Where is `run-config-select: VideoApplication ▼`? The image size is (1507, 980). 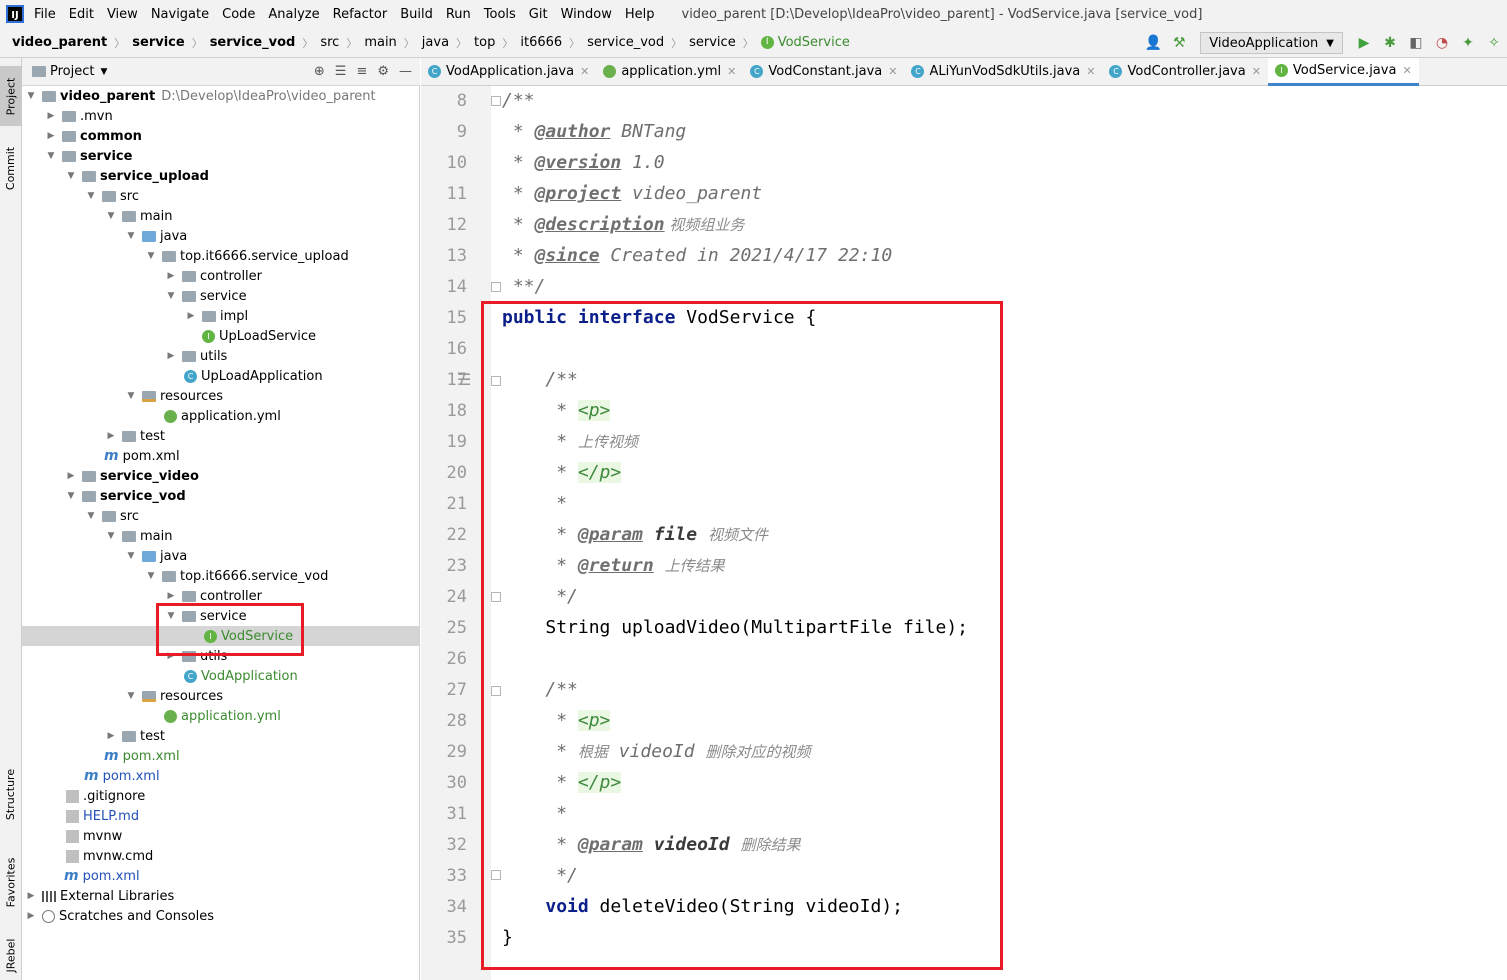 run-config-select: VideoApplication ▼ is located at coordinates (1271, 43).